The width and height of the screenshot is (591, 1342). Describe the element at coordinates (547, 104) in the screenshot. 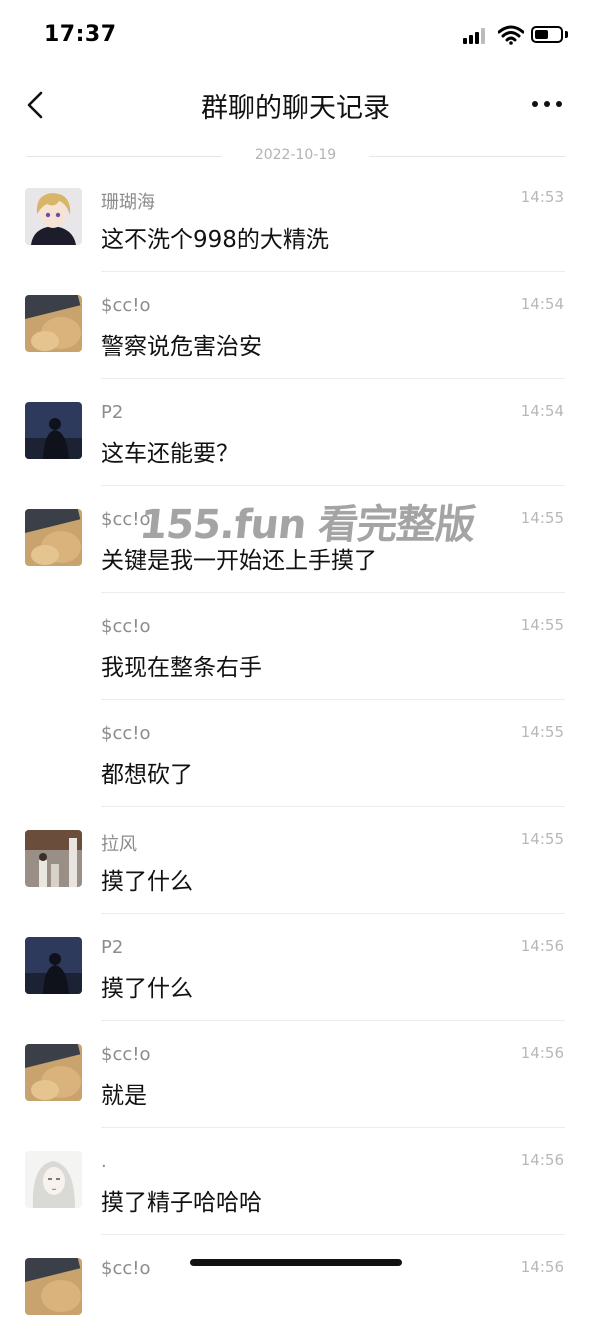

I see `more-icon` at that location.